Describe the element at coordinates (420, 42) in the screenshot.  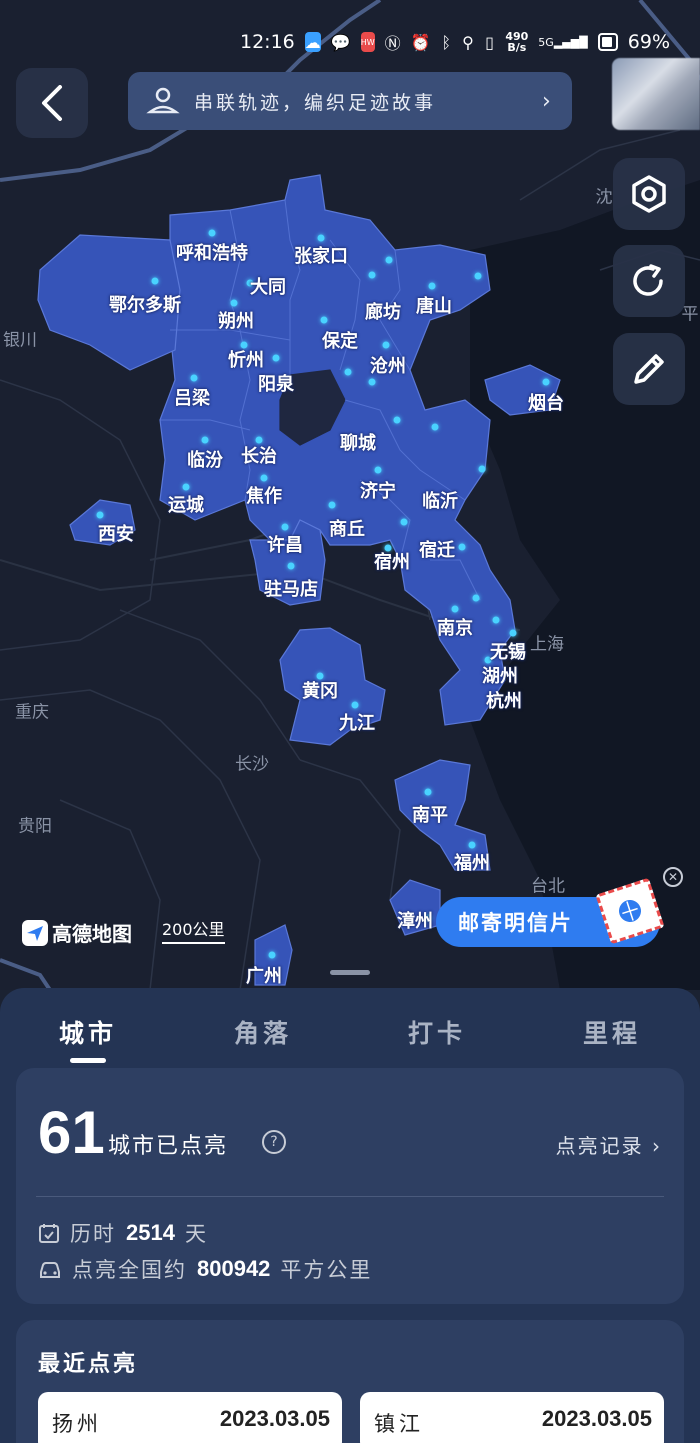
I see `alarm-icon: ⏰` at that location.